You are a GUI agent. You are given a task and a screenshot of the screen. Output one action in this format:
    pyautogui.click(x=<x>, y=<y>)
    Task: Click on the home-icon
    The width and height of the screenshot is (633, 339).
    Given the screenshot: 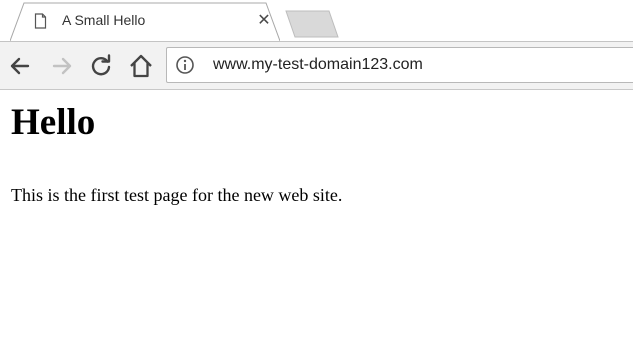 What is the action you would take?
    pyautogui.click(x=141, y=66)
    